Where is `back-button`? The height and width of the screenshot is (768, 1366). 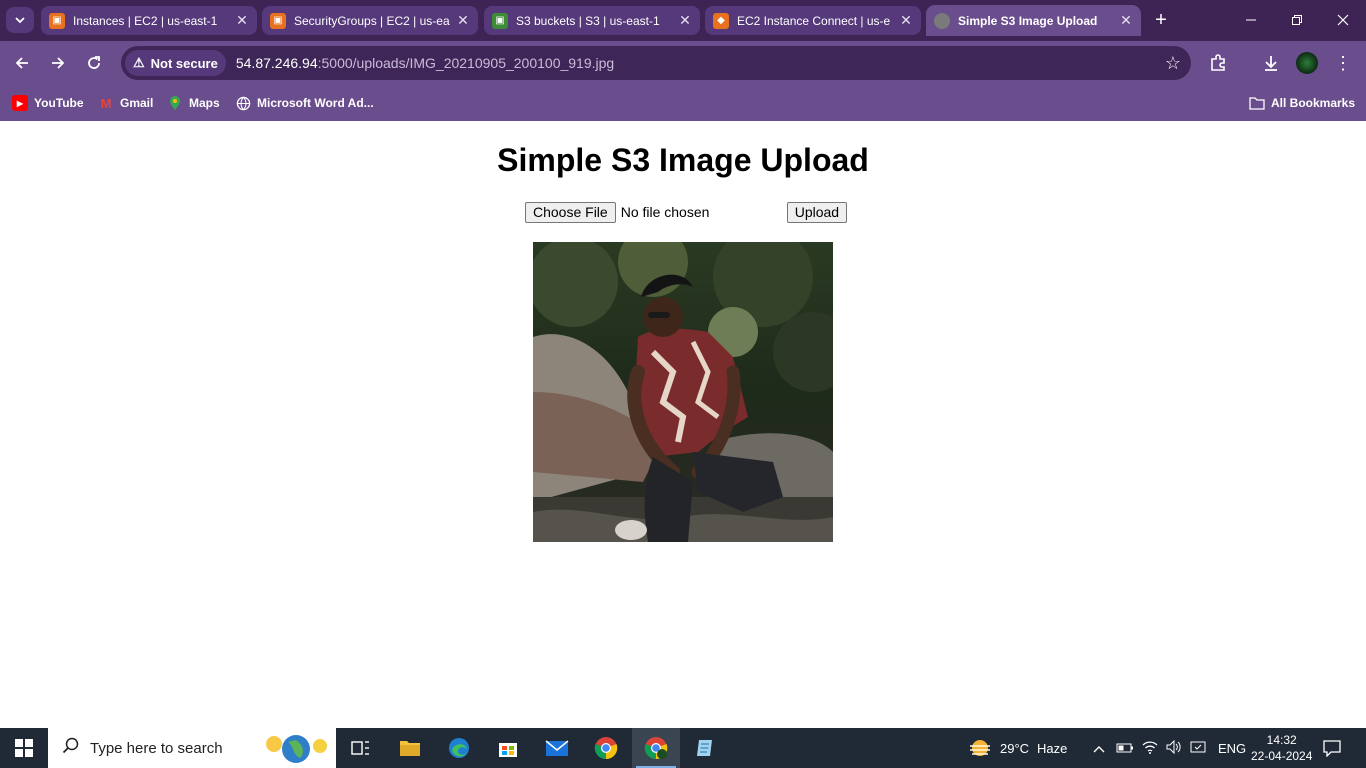
back-button is located at coordinates (22, 63).